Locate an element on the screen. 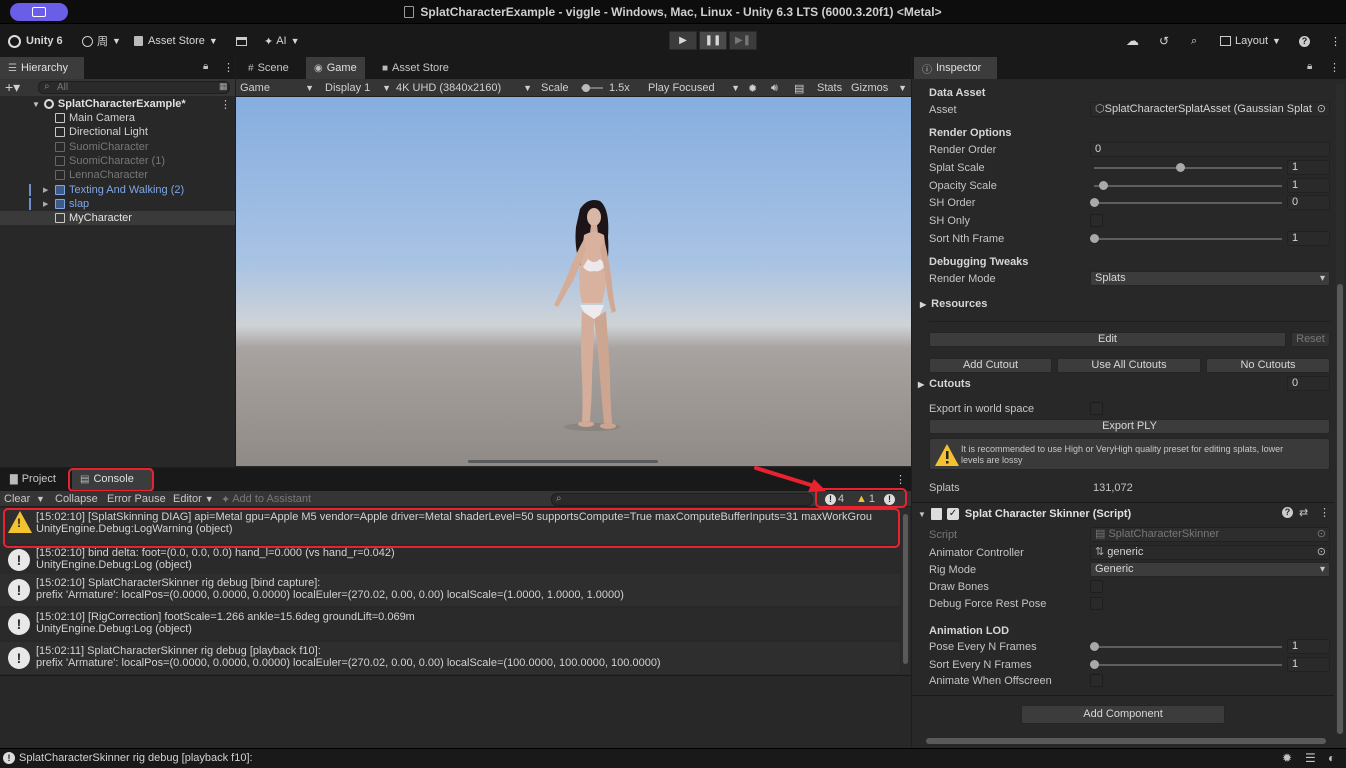 The height and width of the screenshot is (768, 1346). hierarchy-item: SuomiCharacter is located at coordinates (117, 147).